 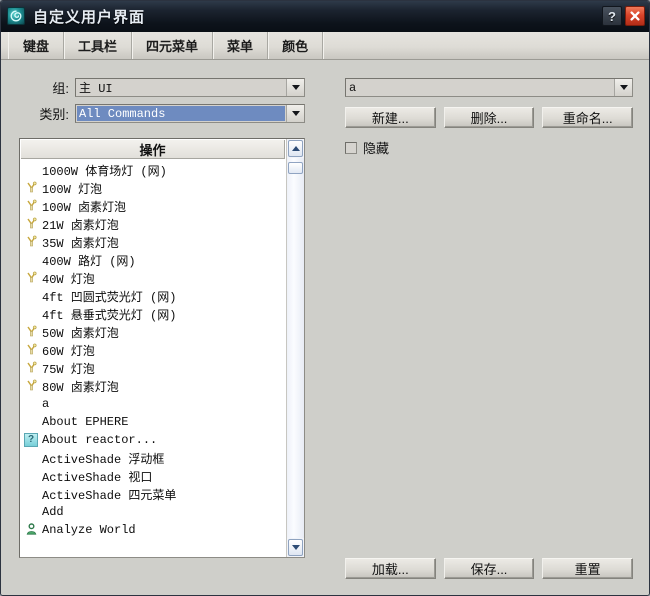 I want to click on list-item: 60W 灯泡, so click(x=153, y=350).